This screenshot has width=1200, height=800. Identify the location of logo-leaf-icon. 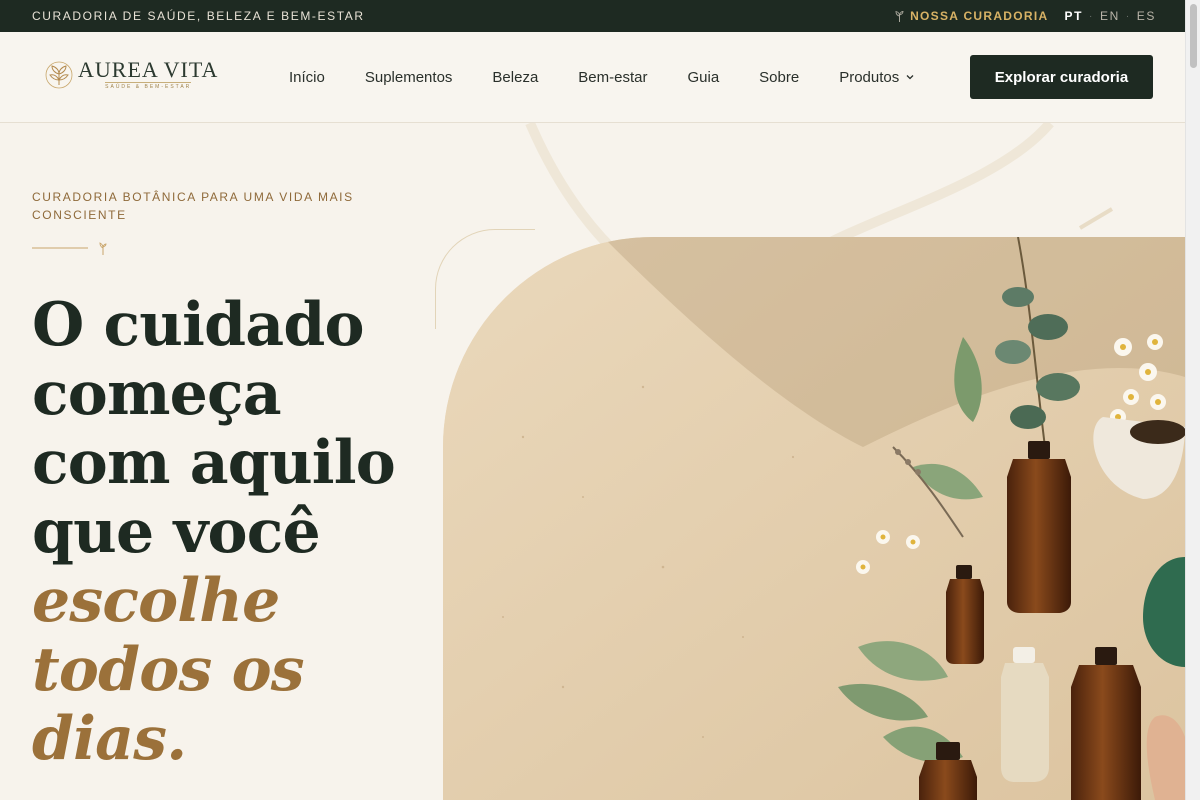
(59, 74).